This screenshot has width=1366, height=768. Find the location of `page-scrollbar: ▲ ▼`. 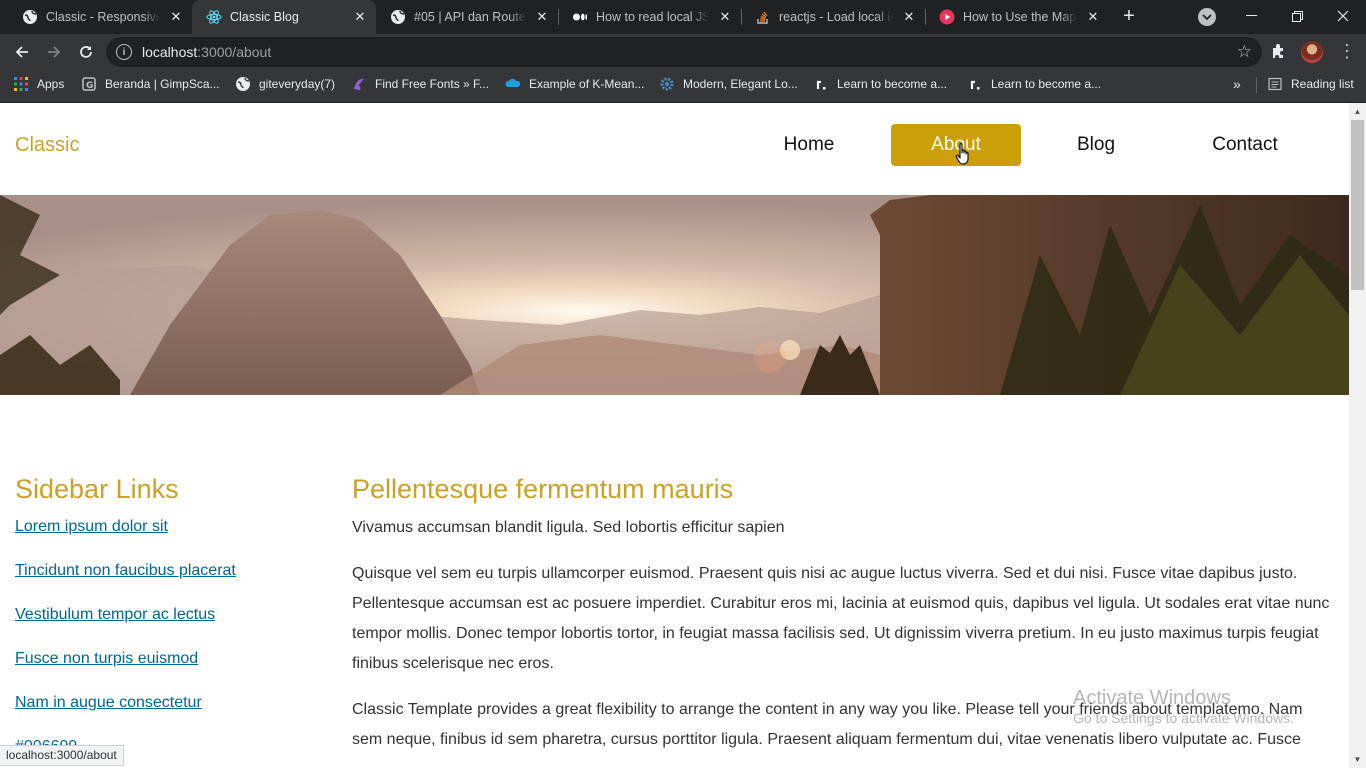

page-scrollbar: ▲ ▼ is located at coordinates (1357, 435).